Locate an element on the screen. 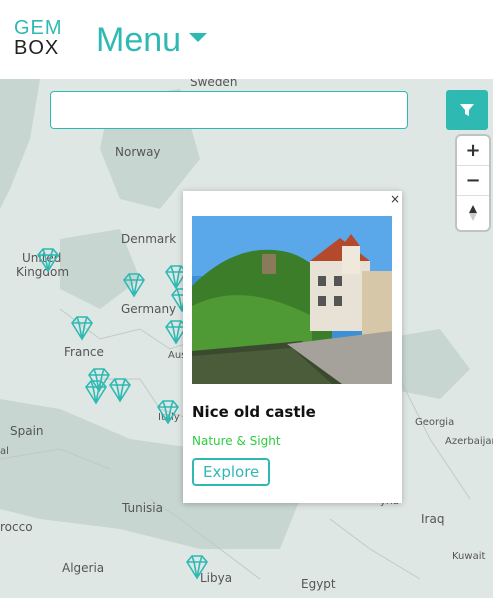 The image size is (493, 598). close-icon: × is located at coordinates (395, 199).